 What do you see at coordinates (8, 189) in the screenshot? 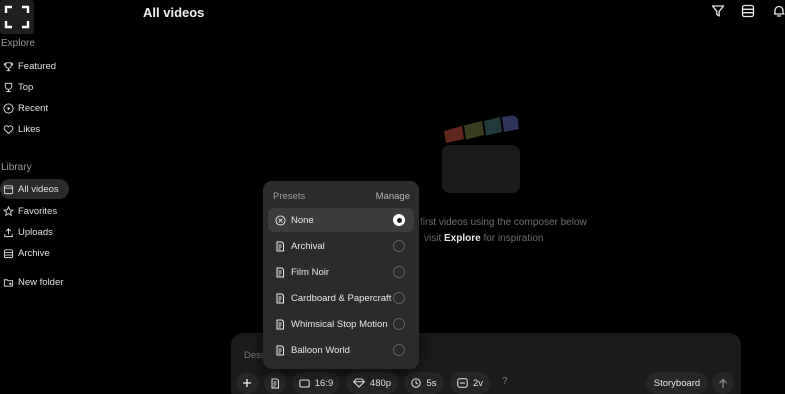
I see `calendar-icon` at bounding box center [8, 189].